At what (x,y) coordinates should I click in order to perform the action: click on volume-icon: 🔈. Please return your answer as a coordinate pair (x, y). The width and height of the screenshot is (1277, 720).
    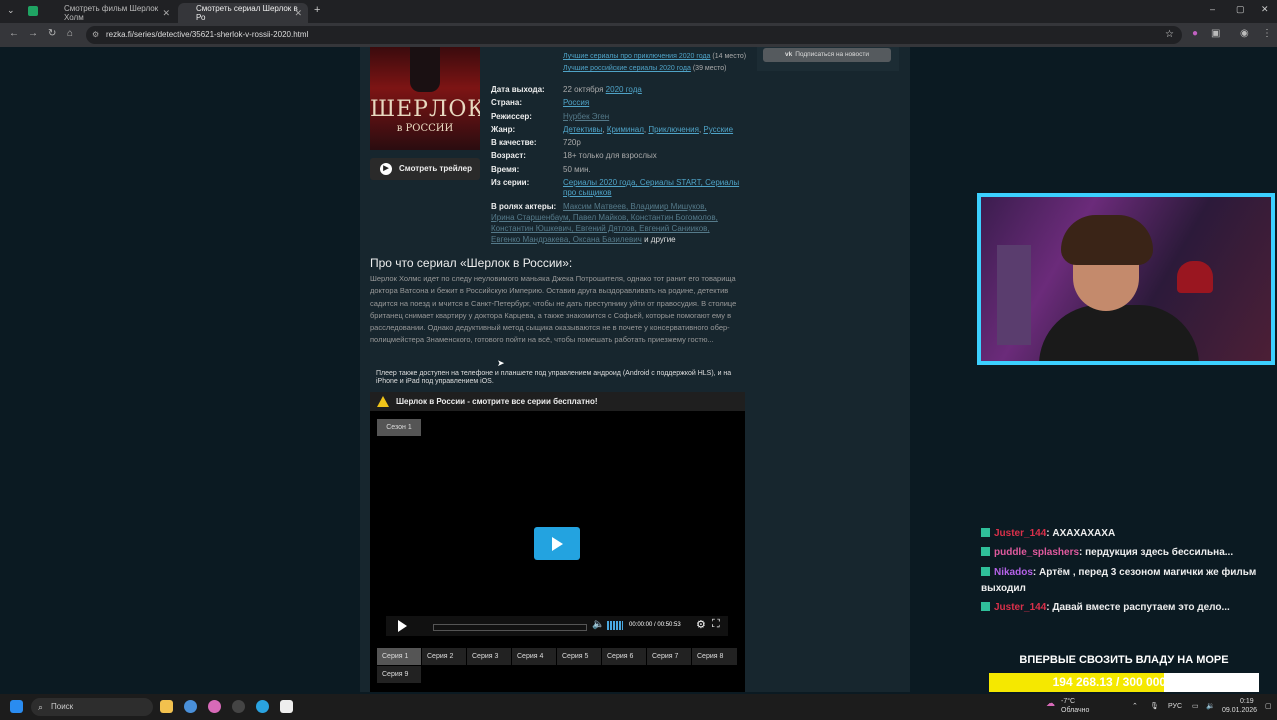
    Looking at the image, I should click on (598, 624).